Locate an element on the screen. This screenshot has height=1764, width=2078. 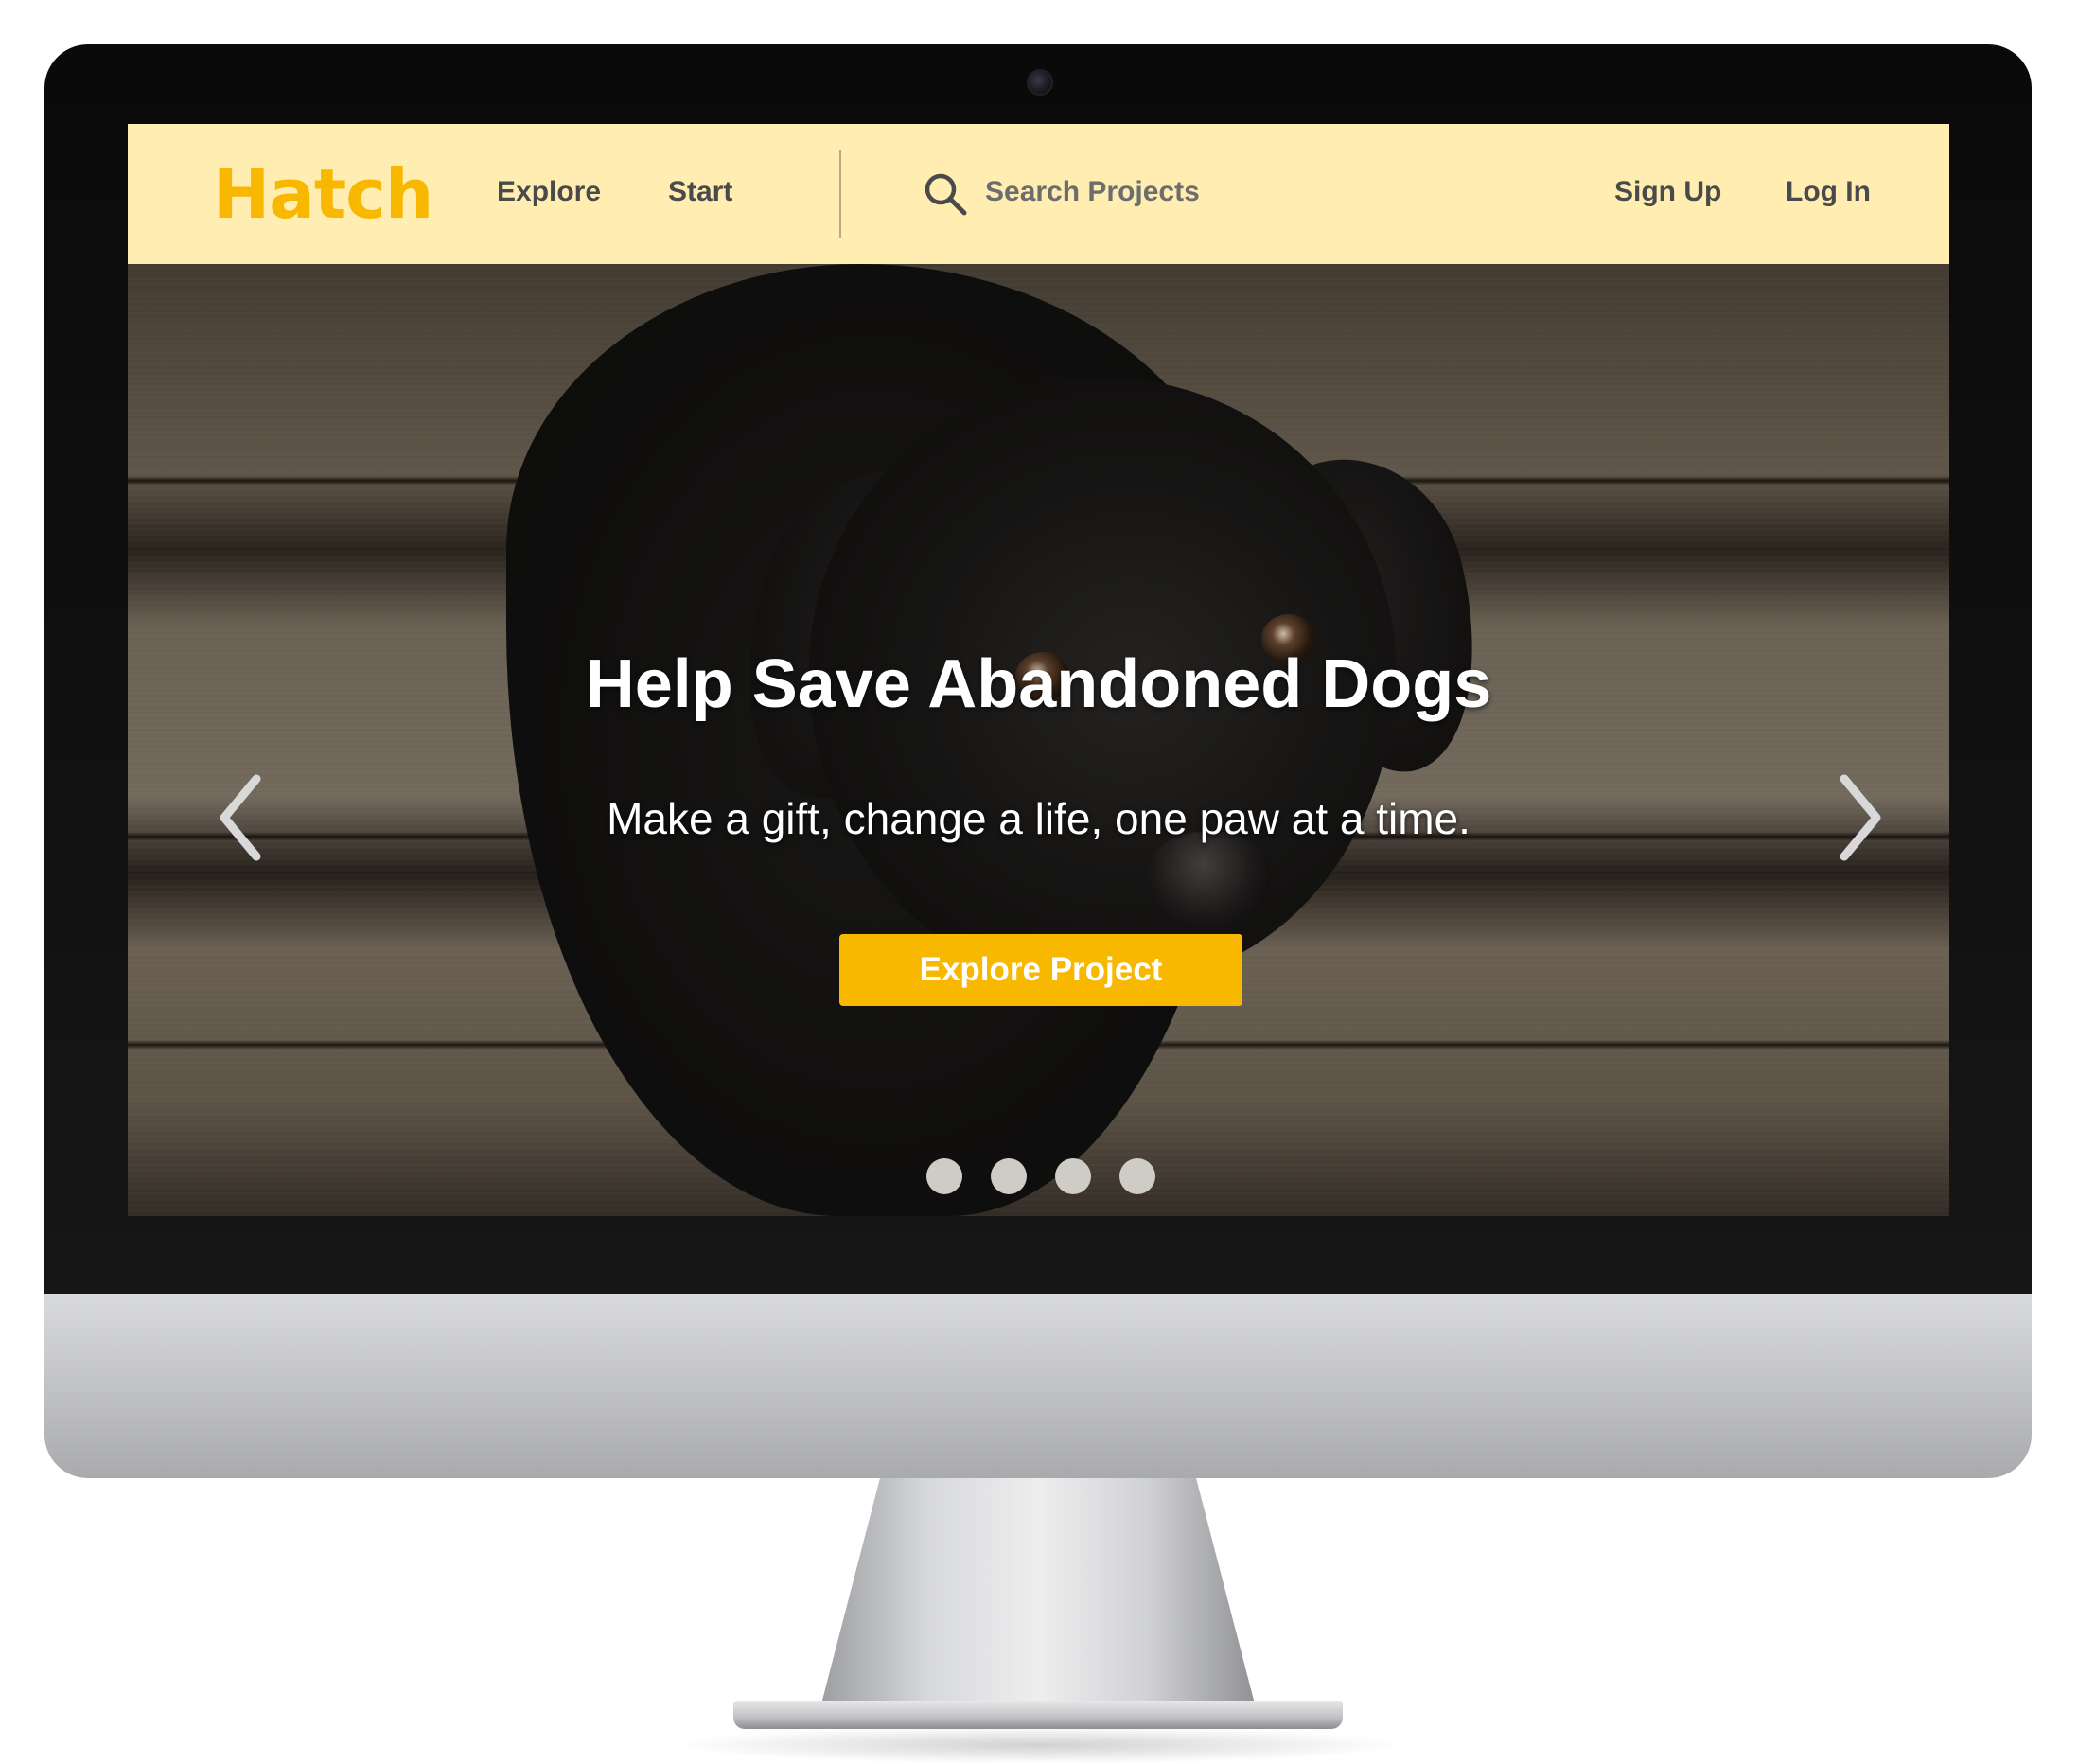
sign-up-link: Sign Up is located at coordinates (1667, 192).